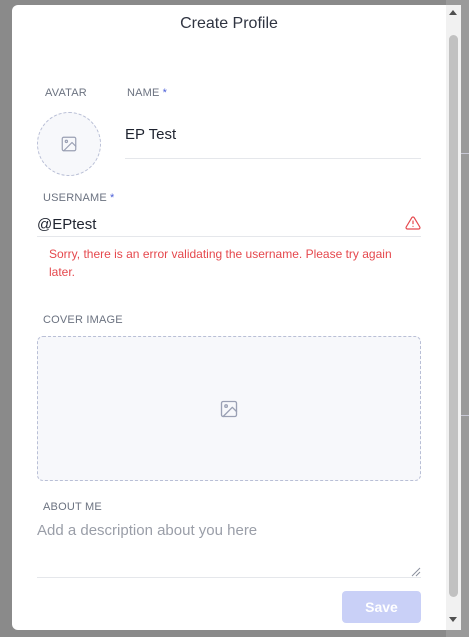  Describe the element at coordinates (66, 224) in the screenshot. I see `username-input: @EPtest` at that location.